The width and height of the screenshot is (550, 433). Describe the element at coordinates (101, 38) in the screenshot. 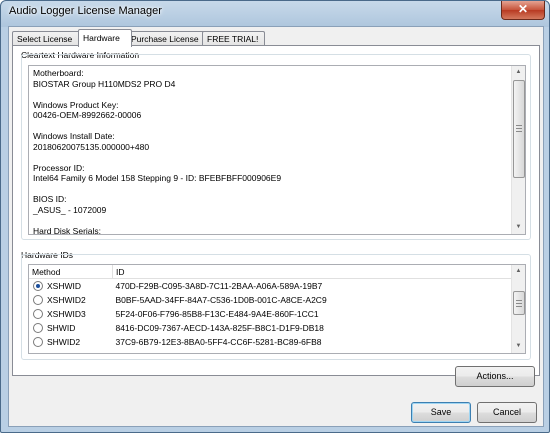

I see `tab-label: Hardware` at that location.